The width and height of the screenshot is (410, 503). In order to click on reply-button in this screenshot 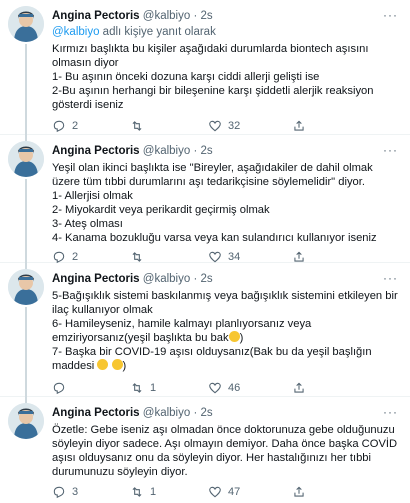, I will do `click(91, 388)`.